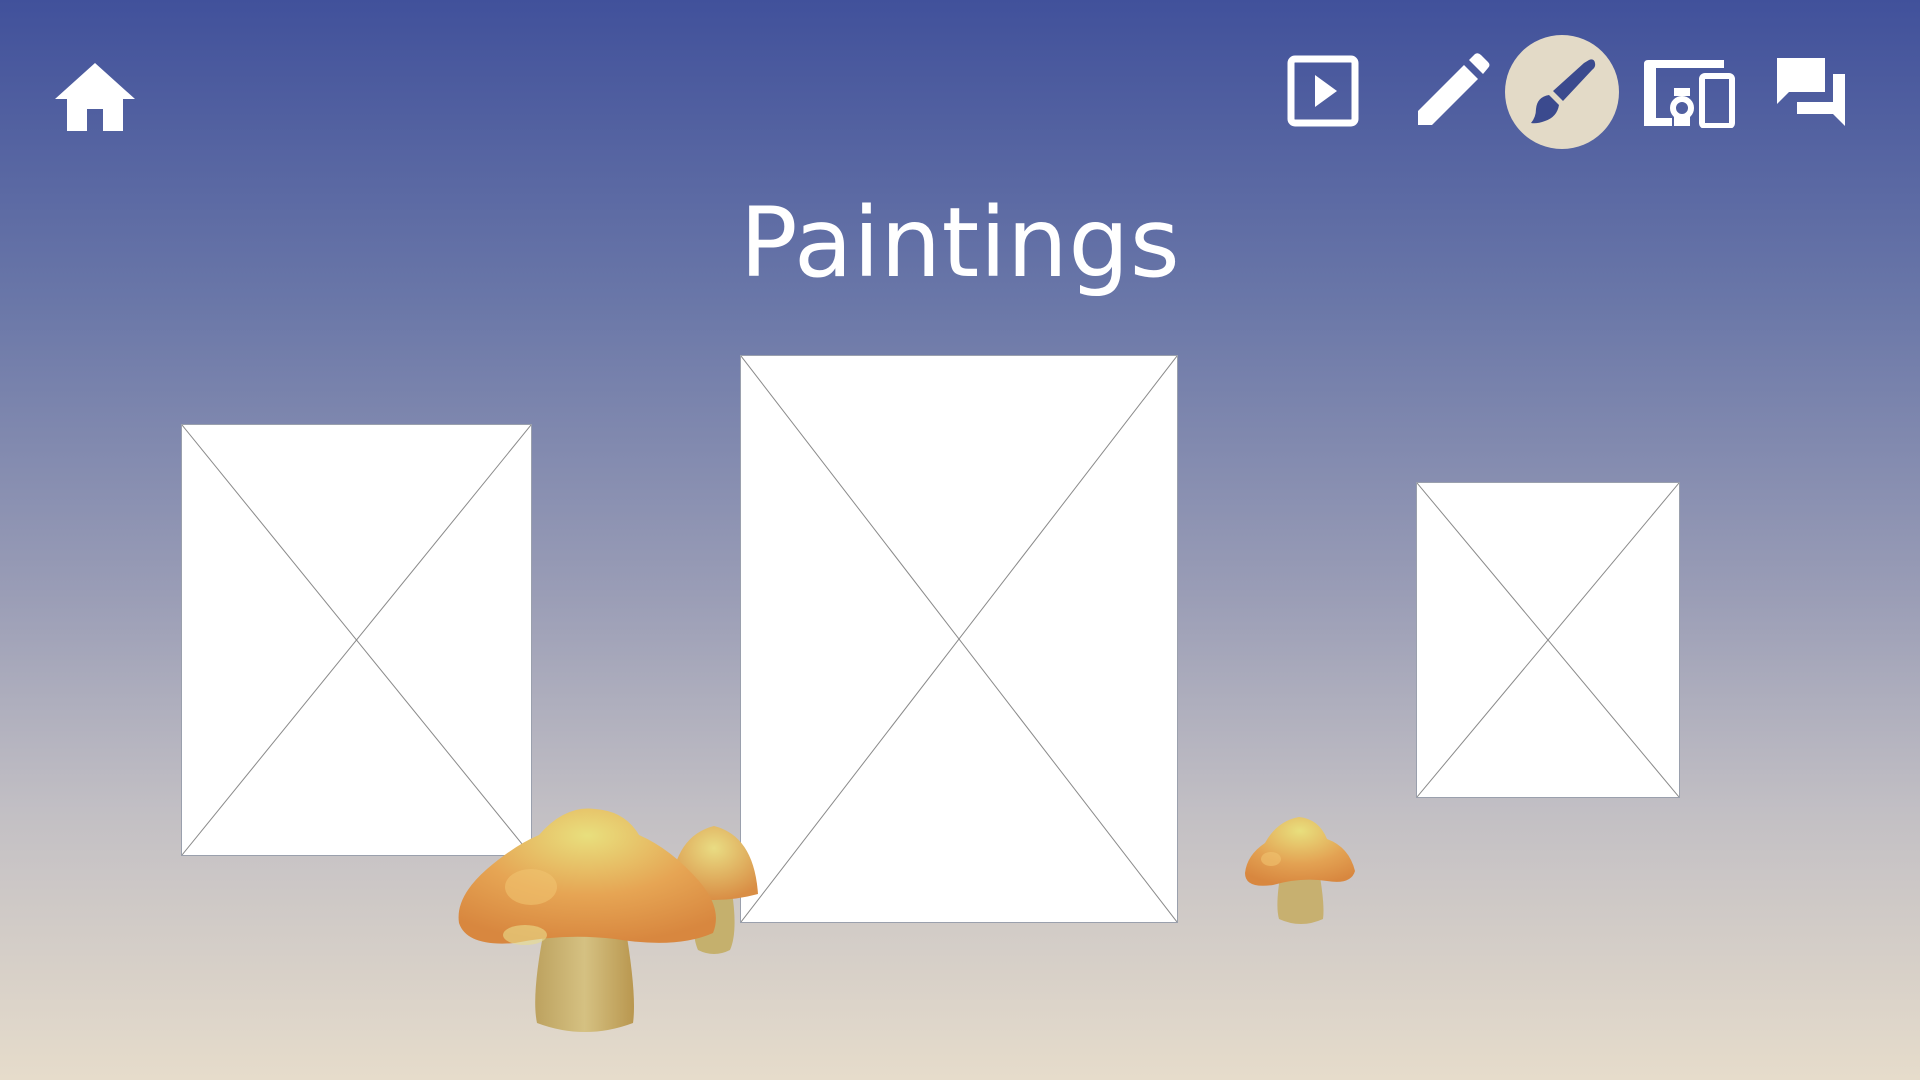 The image size is (1920, 1080). I want to click on home-button, so click(95, 97).